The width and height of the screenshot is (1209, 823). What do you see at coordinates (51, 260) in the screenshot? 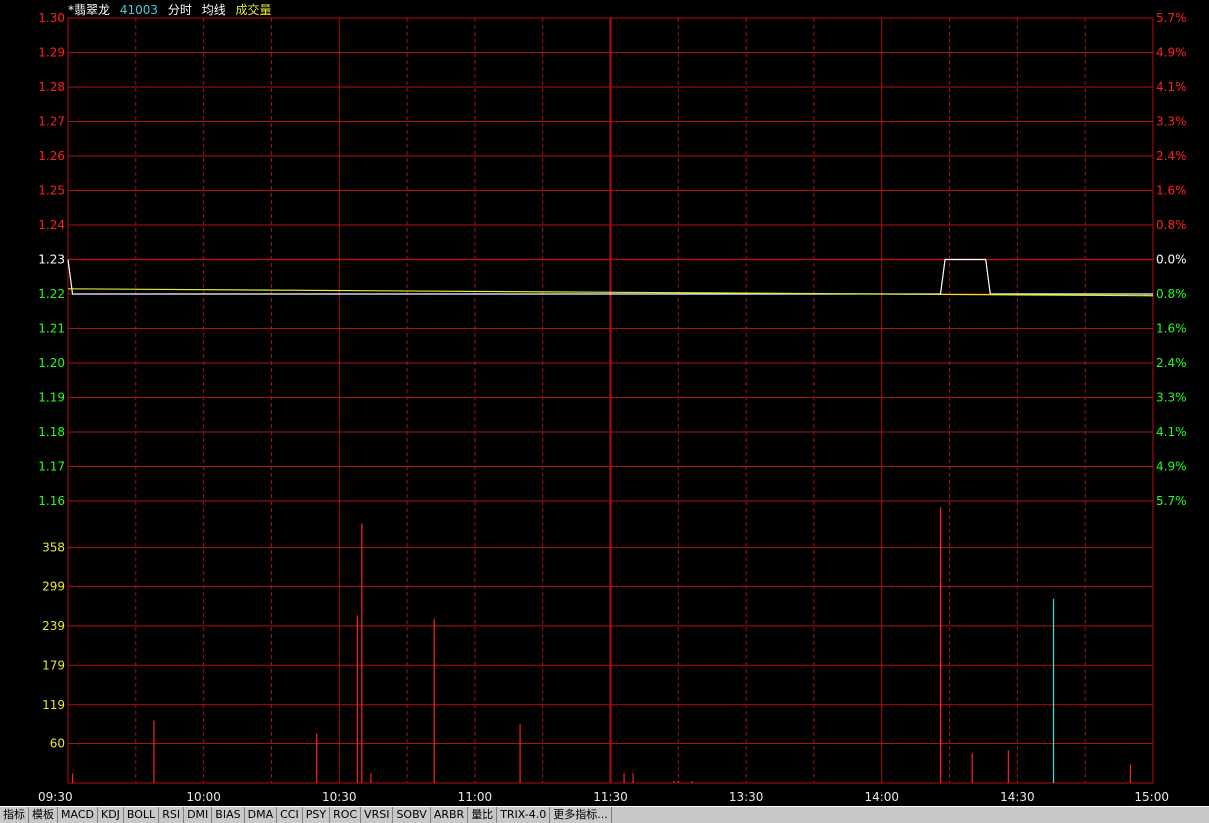
I see `price-tick-label: 1.23` at bounding box center [51, 260].